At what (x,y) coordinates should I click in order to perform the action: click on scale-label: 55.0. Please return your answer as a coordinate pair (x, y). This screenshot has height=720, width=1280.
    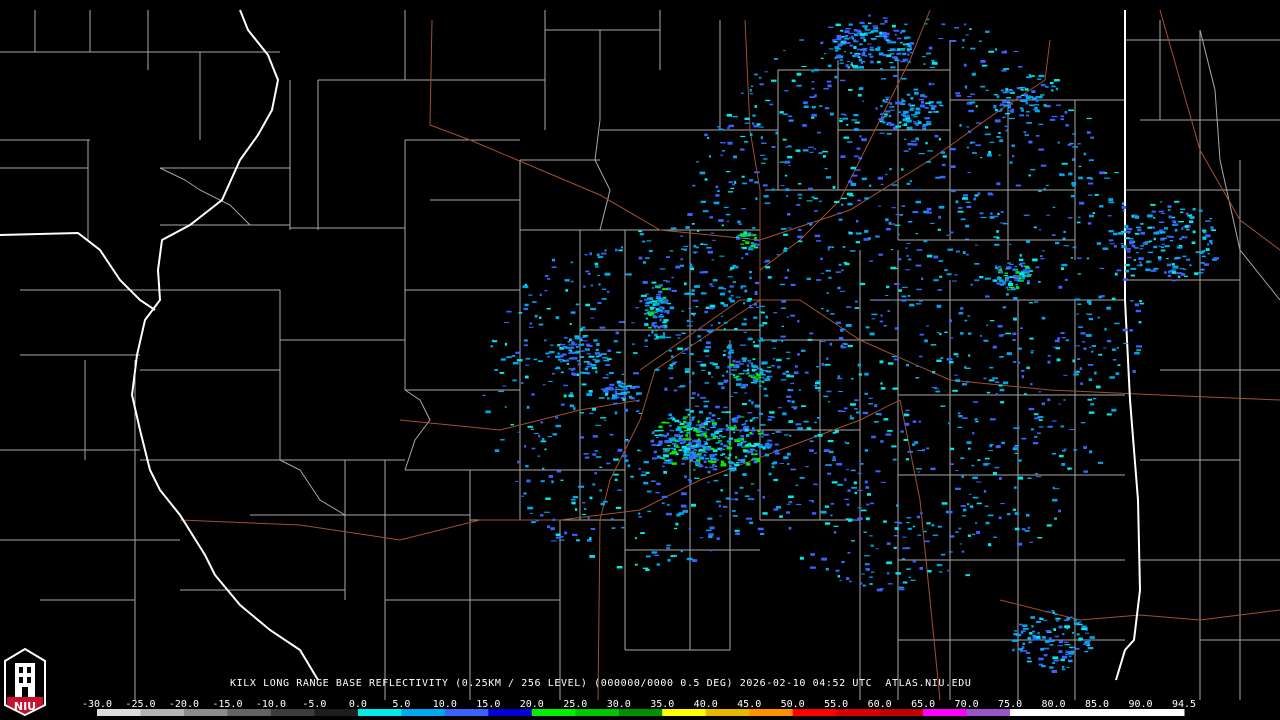
    Looking at the image, I should click on (836, 704).